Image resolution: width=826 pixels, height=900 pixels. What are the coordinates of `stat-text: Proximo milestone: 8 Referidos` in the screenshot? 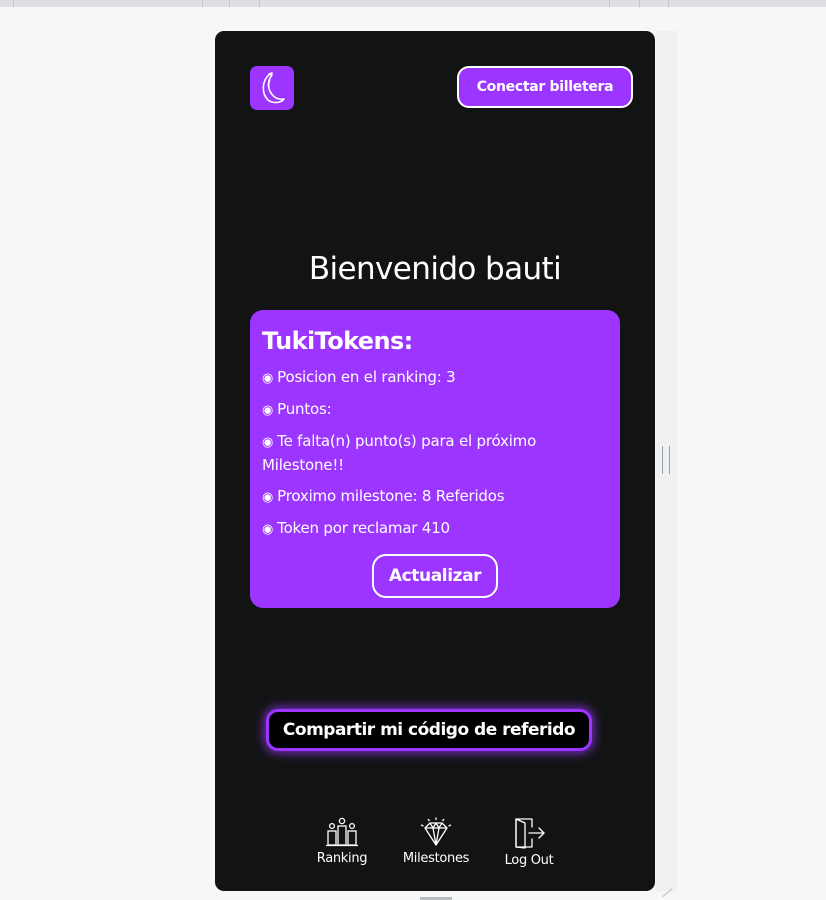 It's located at (391, 496).